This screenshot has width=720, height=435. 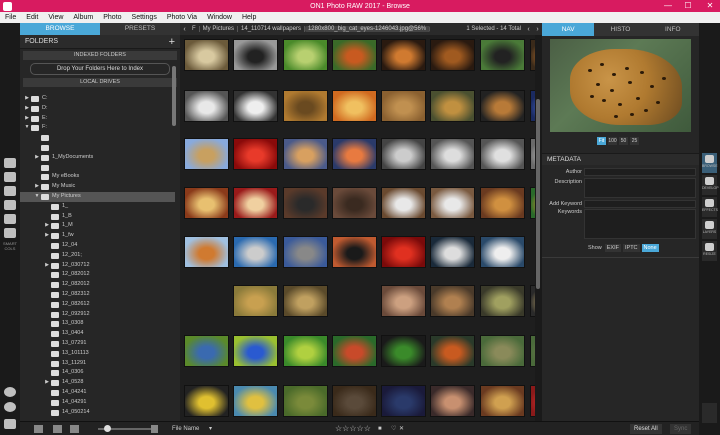 What do you see at coordinates (38, 429) in the screenshot?
I see `grid-view-icon` at bounding box center [38, 429].